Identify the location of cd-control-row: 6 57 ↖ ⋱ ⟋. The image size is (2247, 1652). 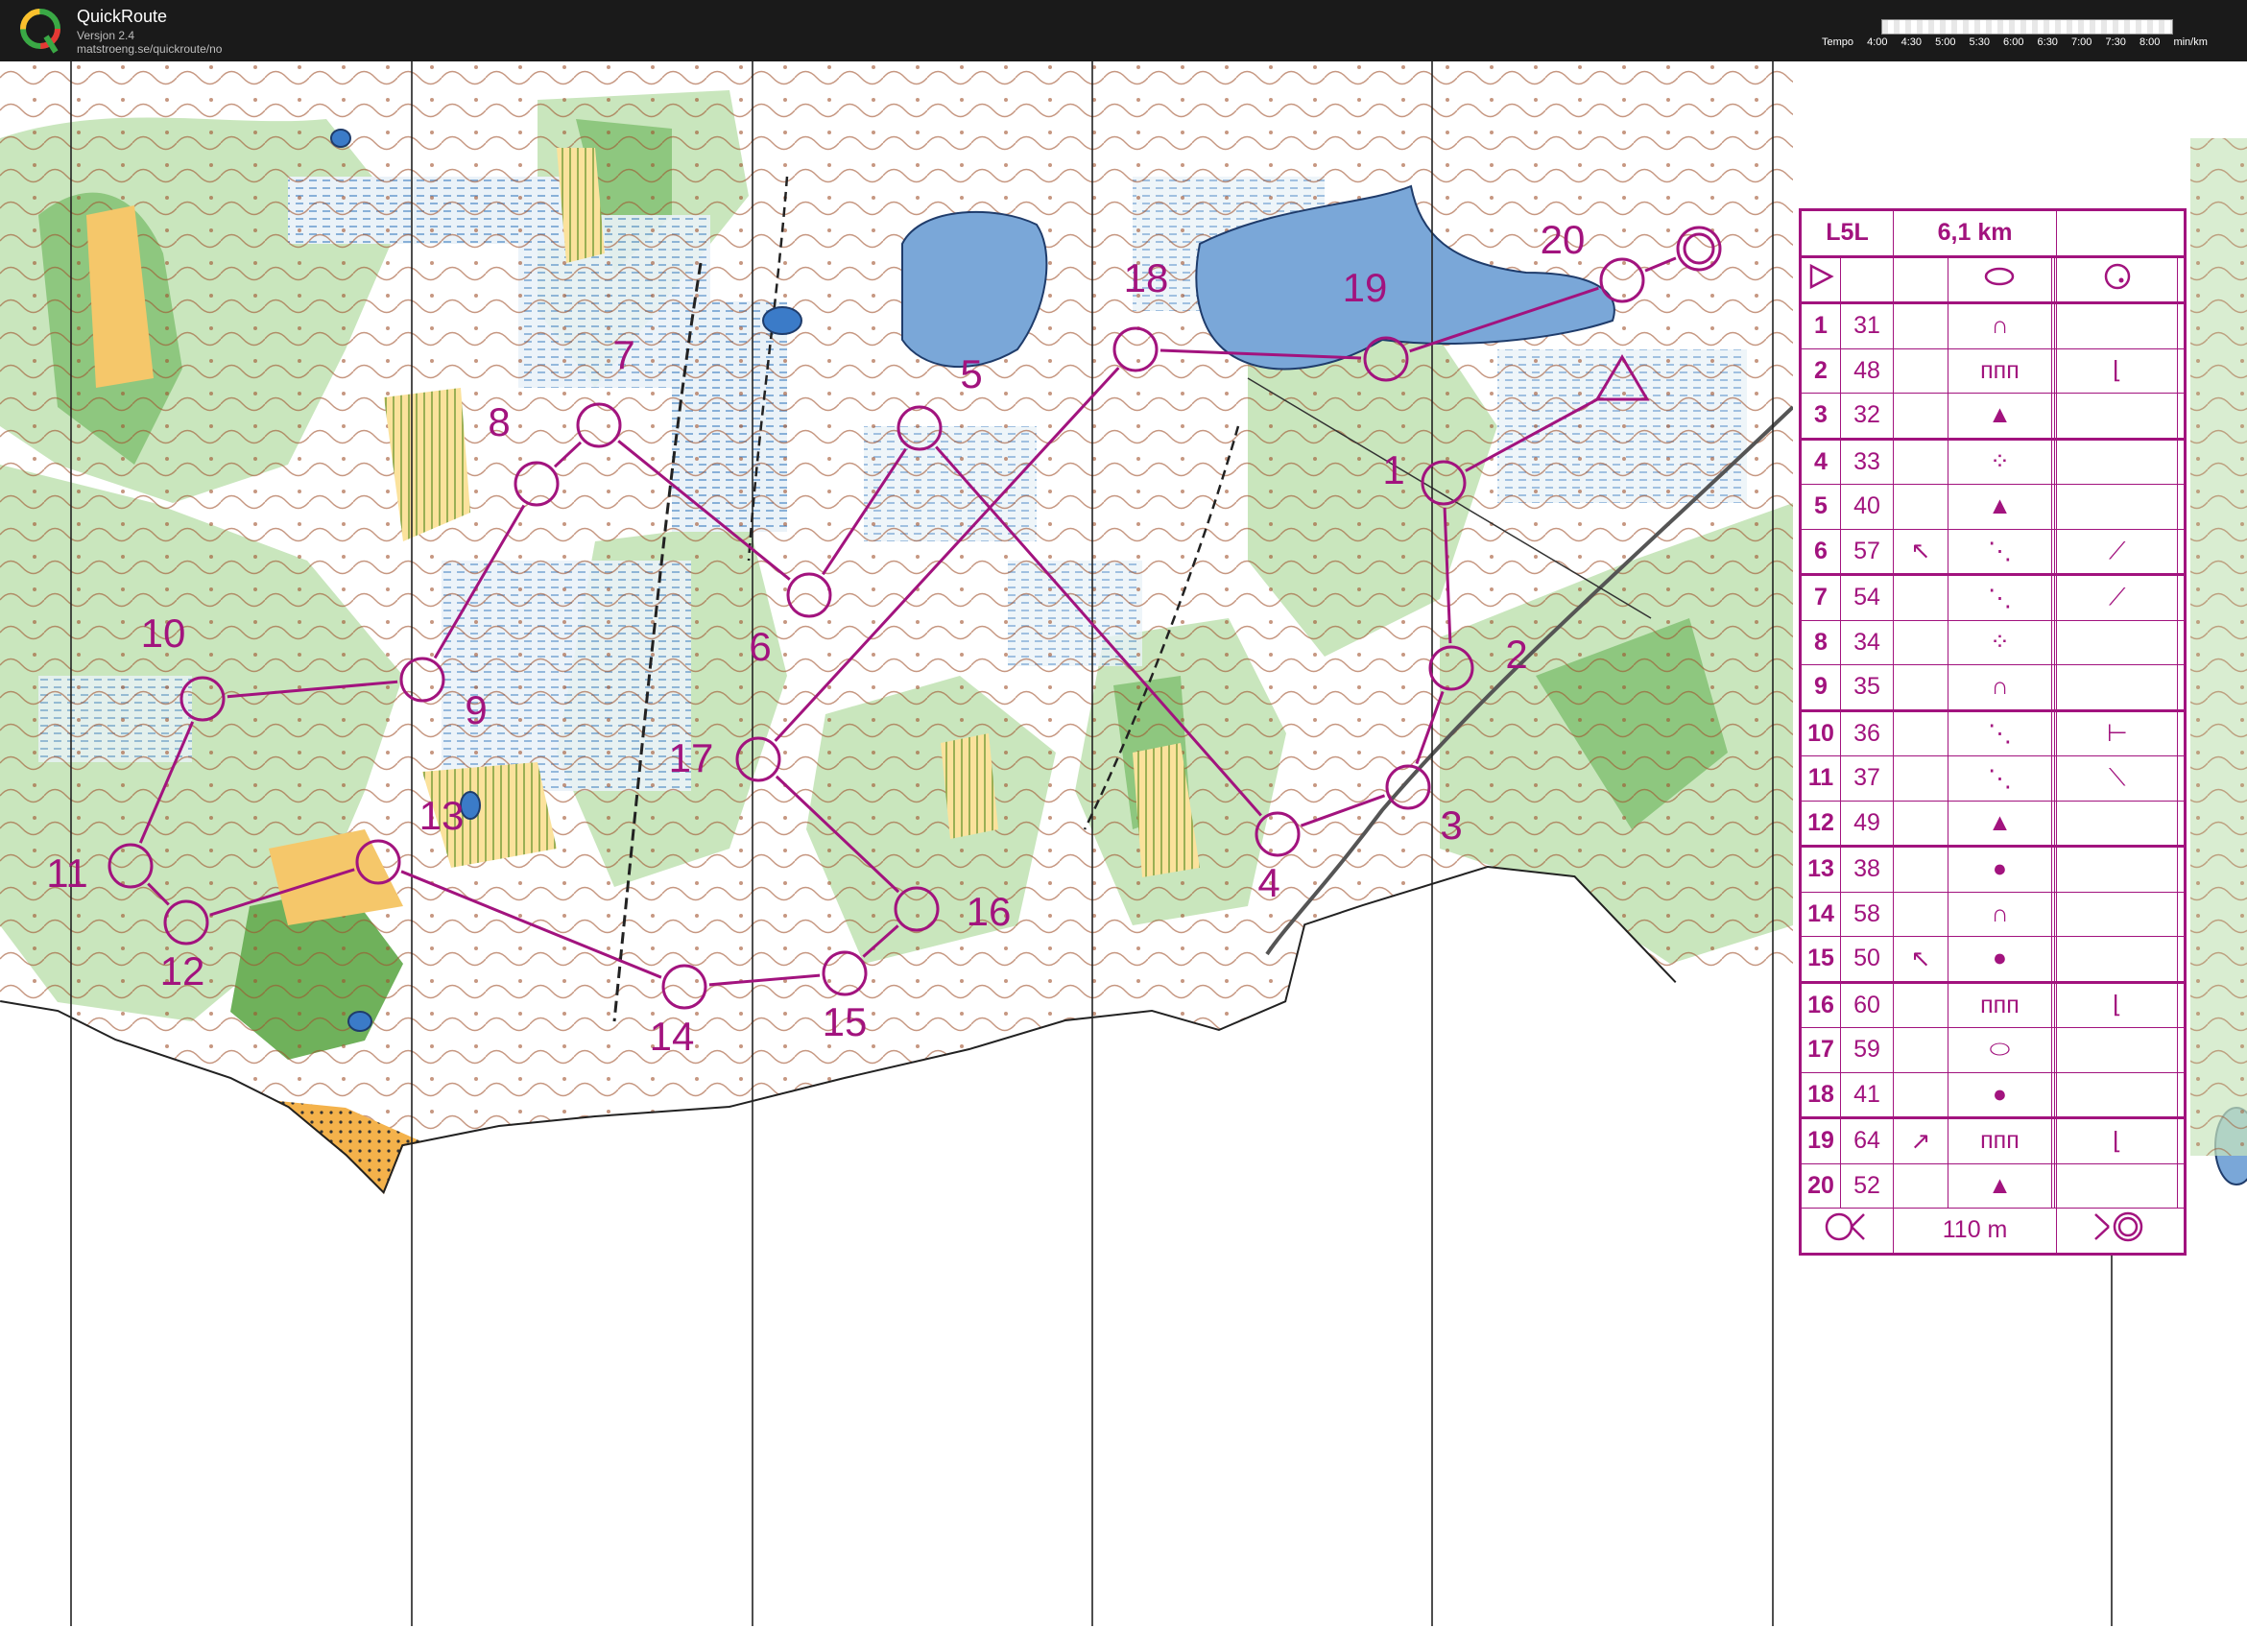
(1993, 552).